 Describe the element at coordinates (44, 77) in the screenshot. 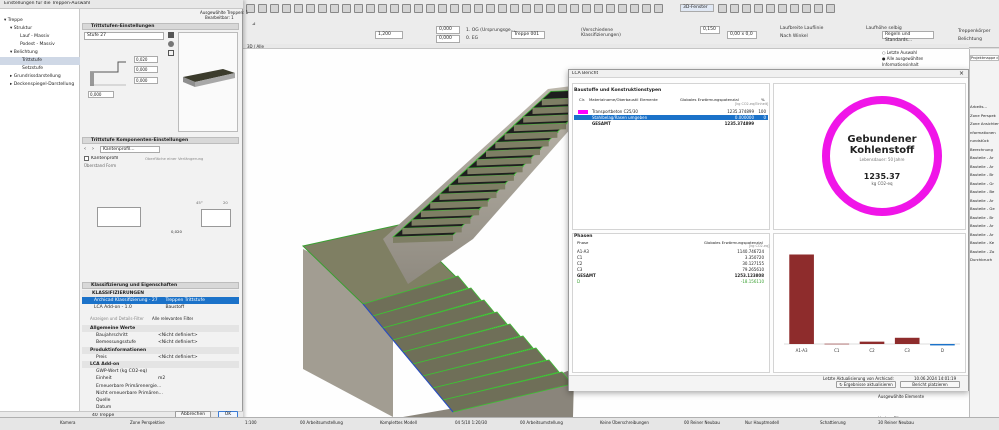

I see `tree-item-grundriss: ▸ Grundrissdarstellung` at that location.